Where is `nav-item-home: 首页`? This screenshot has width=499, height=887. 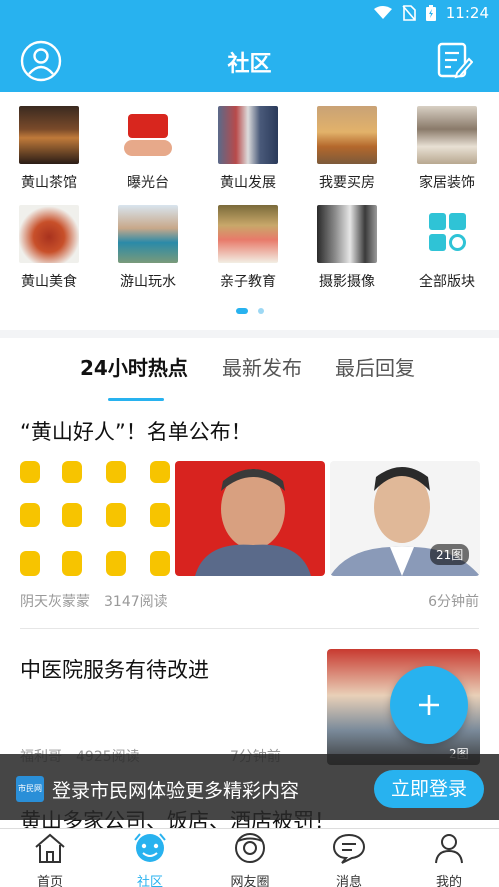 nav-item-home: 首页 is located at coordinates (50, 859).